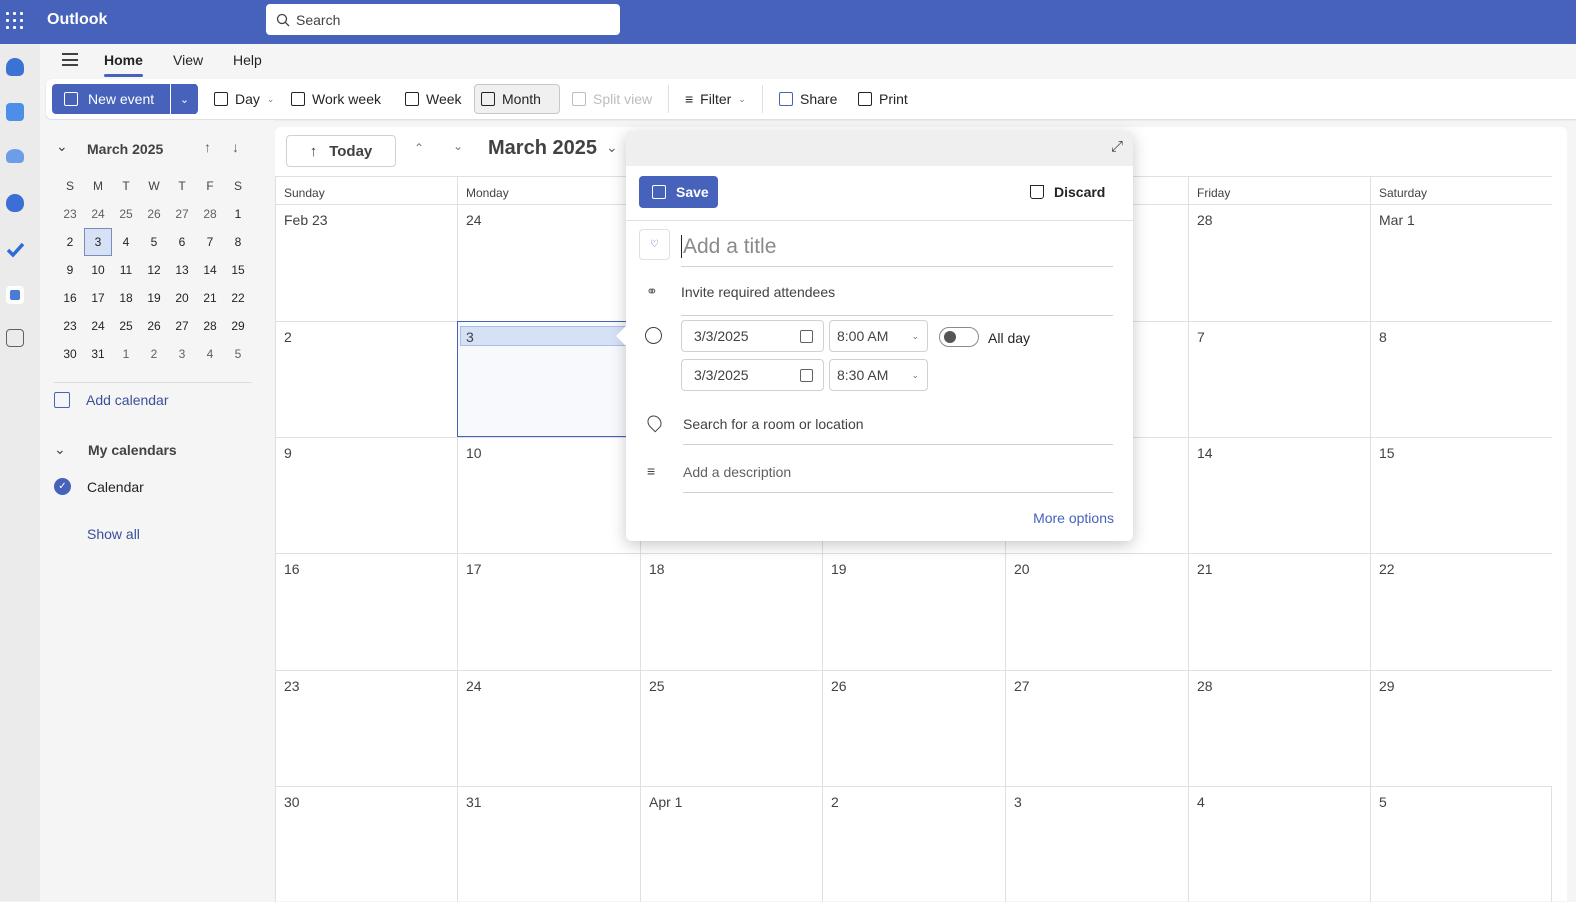  Describe the element at coordinates (210, 242) in the screenshot. I see `mini-calendar-day: 7` at that location.